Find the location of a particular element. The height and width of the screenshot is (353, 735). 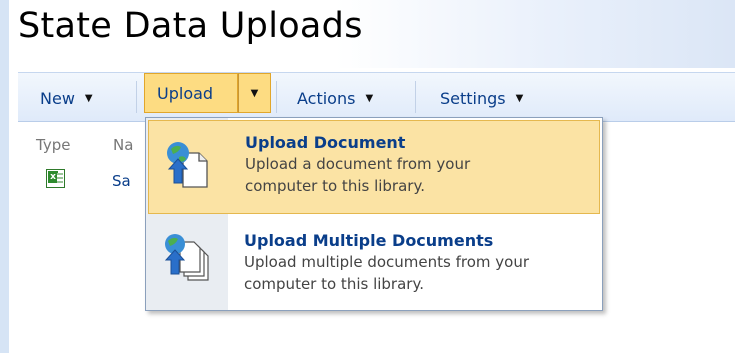

settings-menu-button: Settings ▼ is located at coordinates (481, 98).